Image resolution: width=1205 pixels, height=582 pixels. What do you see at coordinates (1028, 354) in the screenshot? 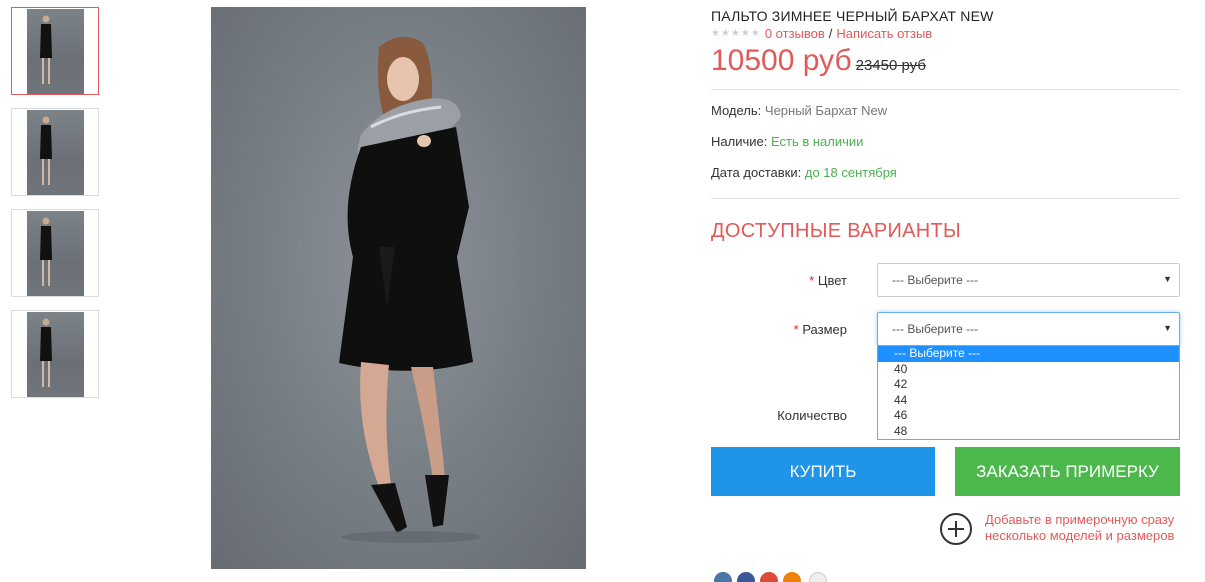
I see `size-option: --- Выберите ---` at bounding box center [1028, 354].